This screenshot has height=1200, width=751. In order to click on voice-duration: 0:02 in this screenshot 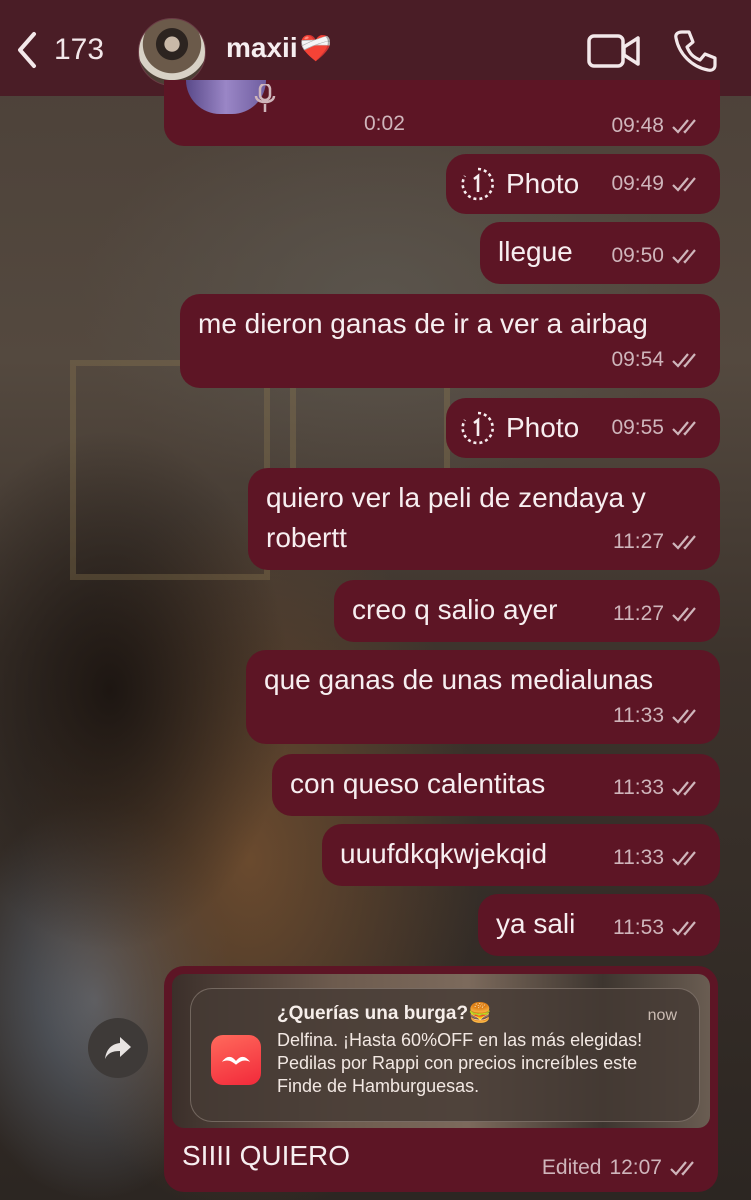, I will do `click(384, 123)`.